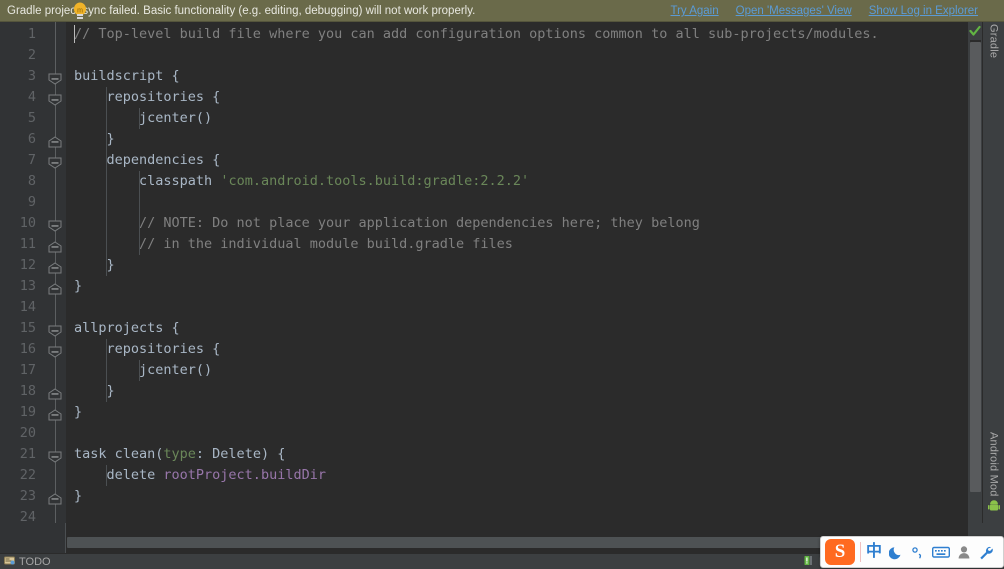 The image size is (1004, 569). I want to click on indent-guide, so click(139, 118).